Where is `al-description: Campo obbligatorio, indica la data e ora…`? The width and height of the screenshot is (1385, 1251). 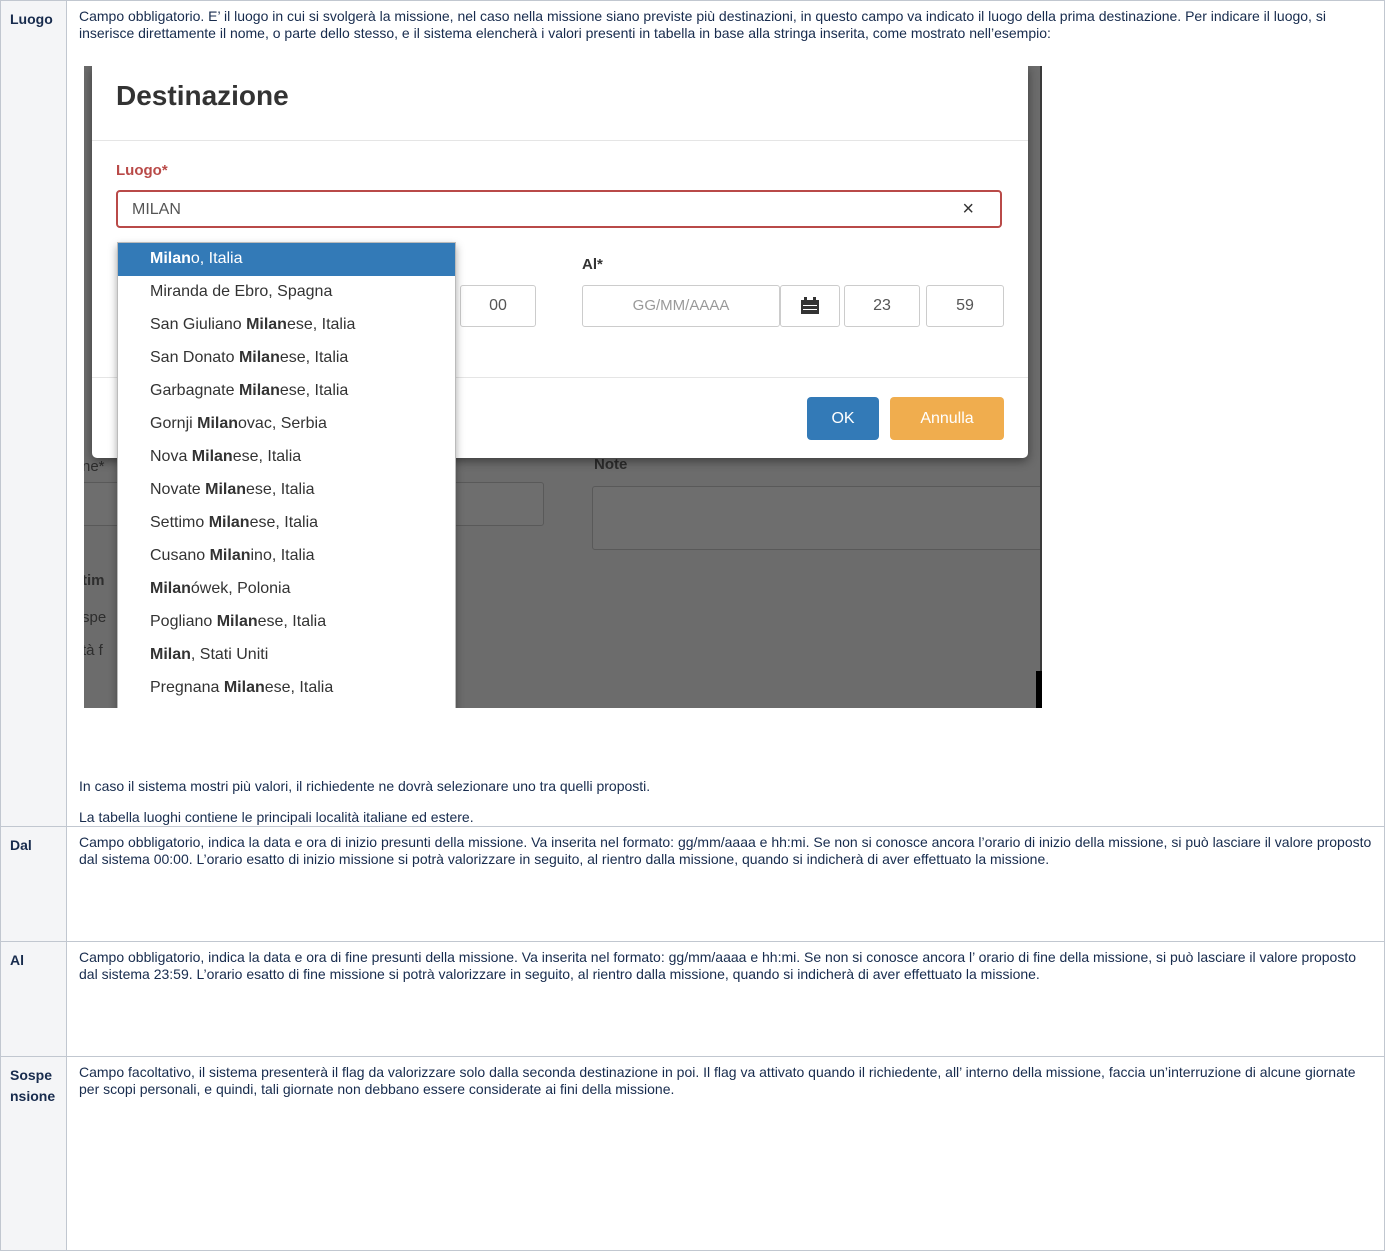 al-description: Campo obbligatorio, indica la data e ora… is located at coordinates (718, 965).